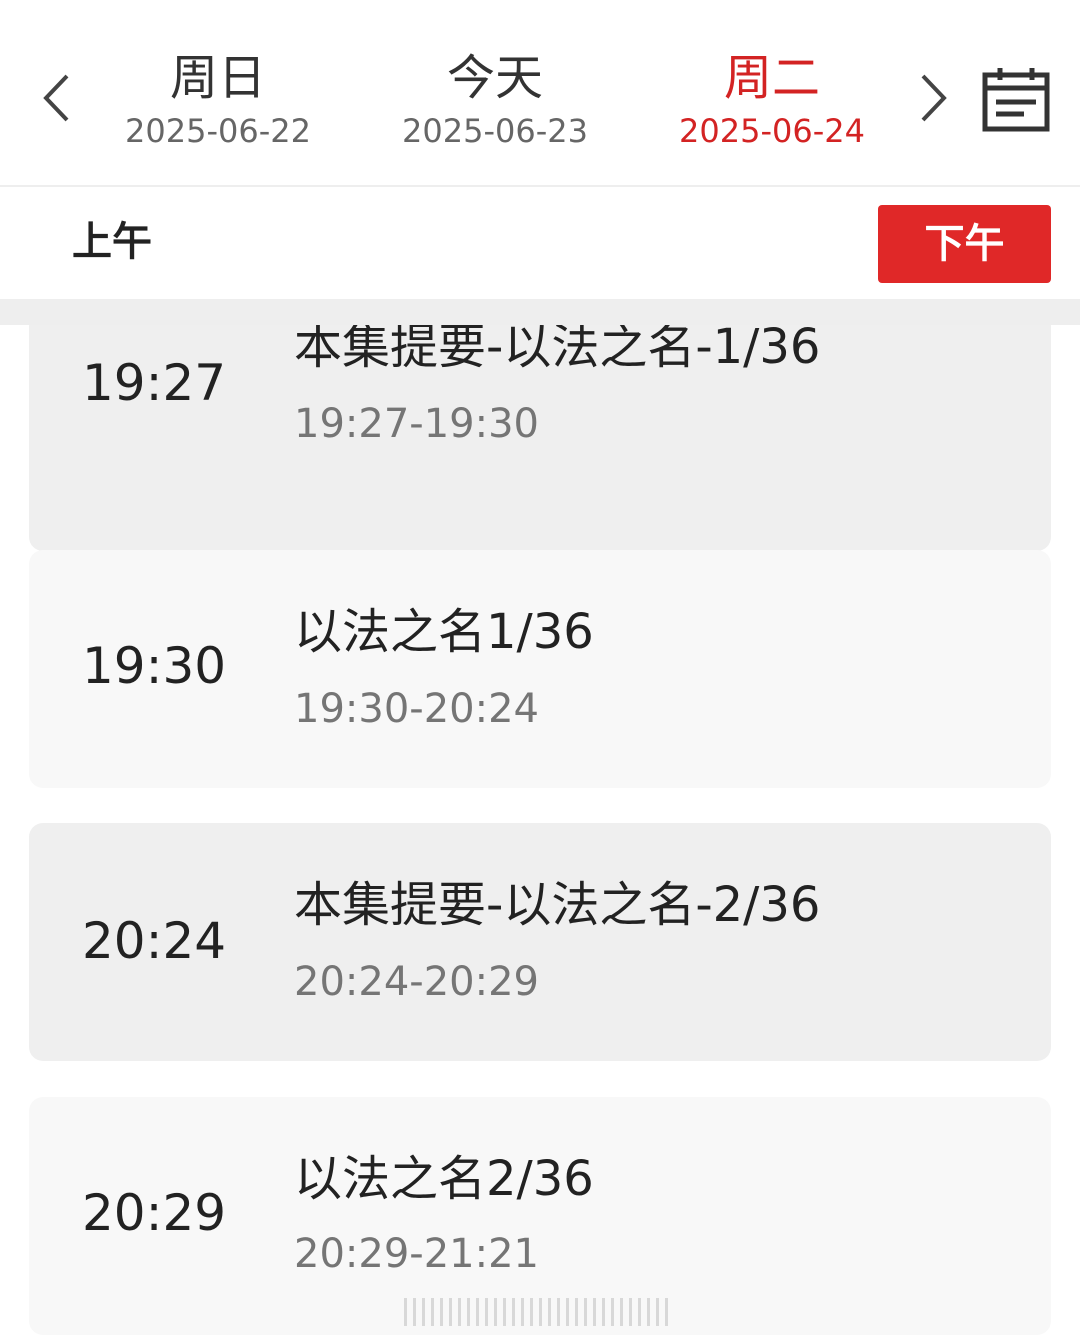 This screenshot has height=1342, width=1080. What do you see at coordinates (934, 98) in the screenshot?
I see `chevron-right-icon` at bounding box center [934, 98].